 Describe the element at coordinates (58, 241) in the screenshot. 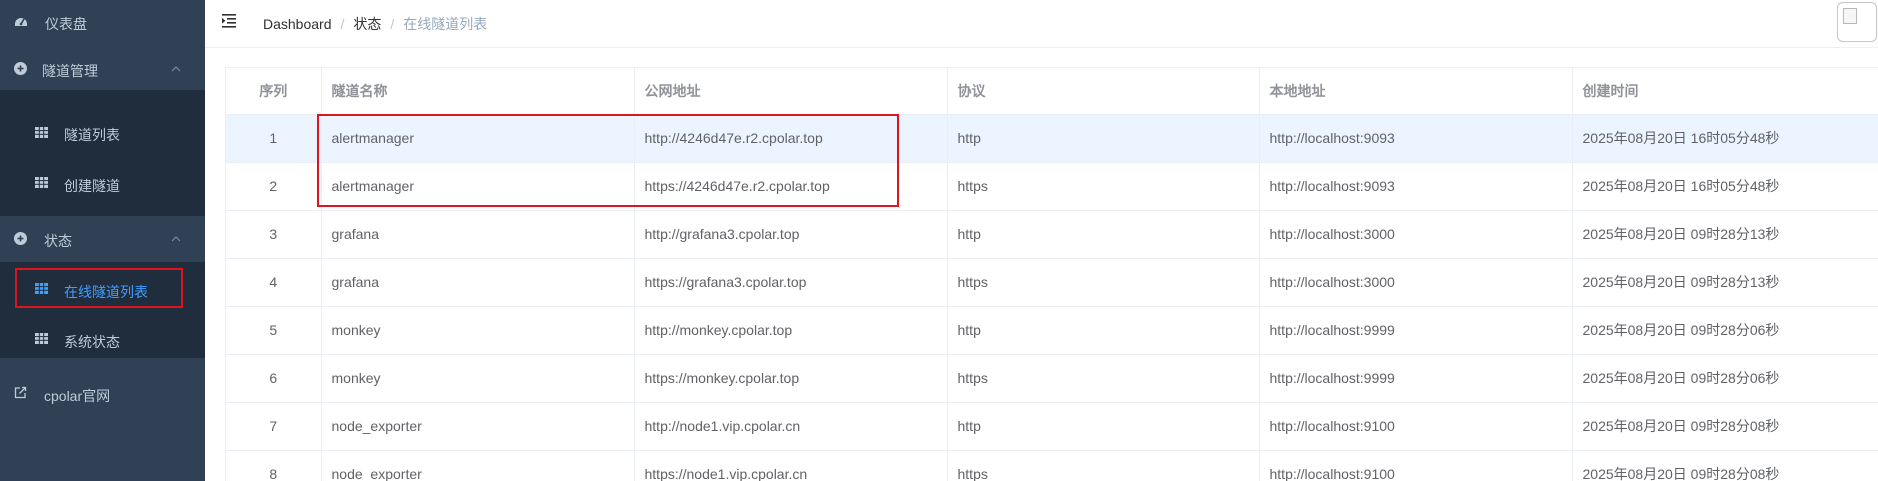

I see `sidebar-item-label: 状态` at that location.